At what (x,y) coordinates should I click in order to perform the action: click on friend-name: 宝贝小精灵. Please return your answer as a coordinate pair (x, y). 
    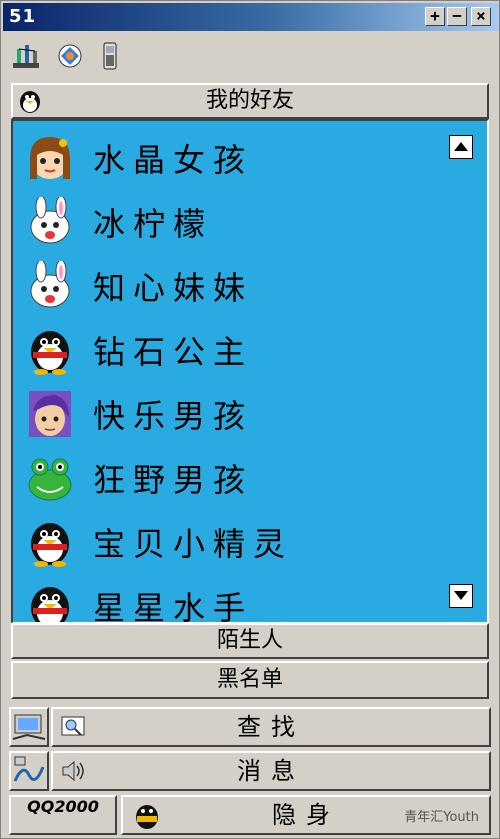
    Looking at the image, I should click on (193, 544).